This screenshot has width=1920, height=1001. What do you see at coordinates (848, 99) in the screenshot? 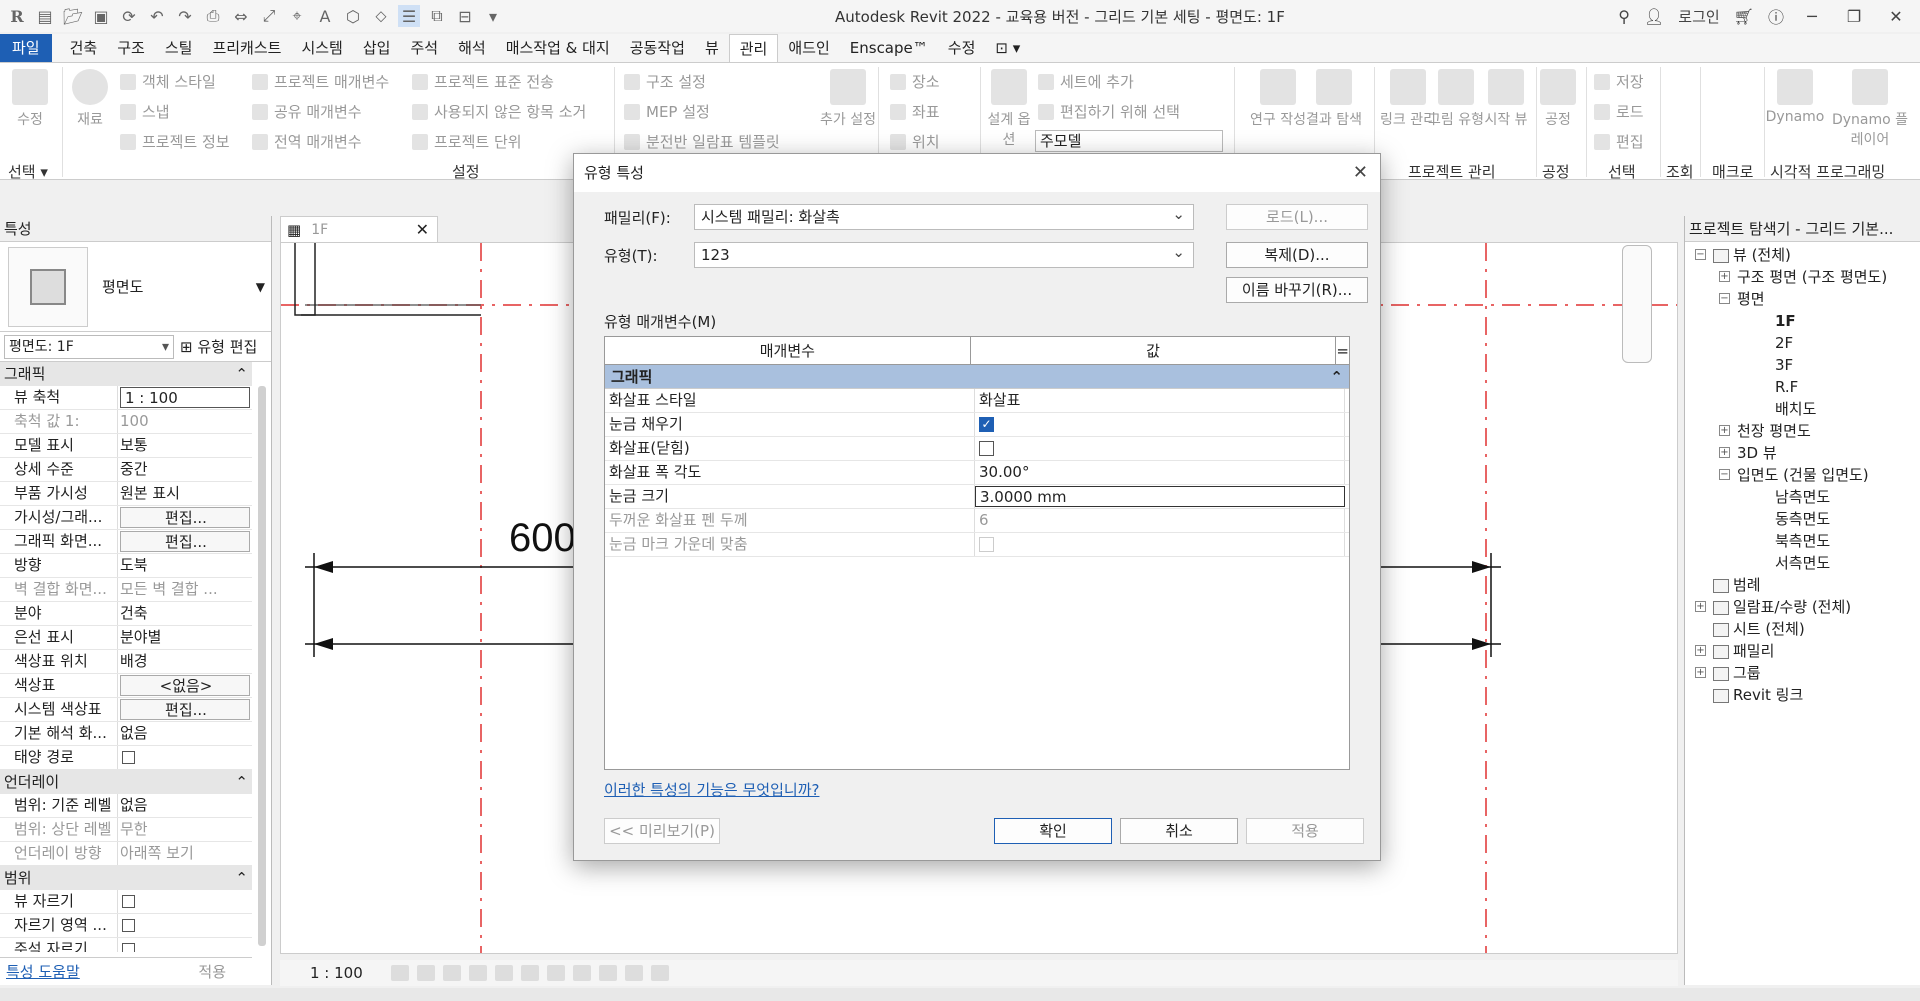
I see `additional-settings-button: 추가 설정` at bounding box center [848, 99].